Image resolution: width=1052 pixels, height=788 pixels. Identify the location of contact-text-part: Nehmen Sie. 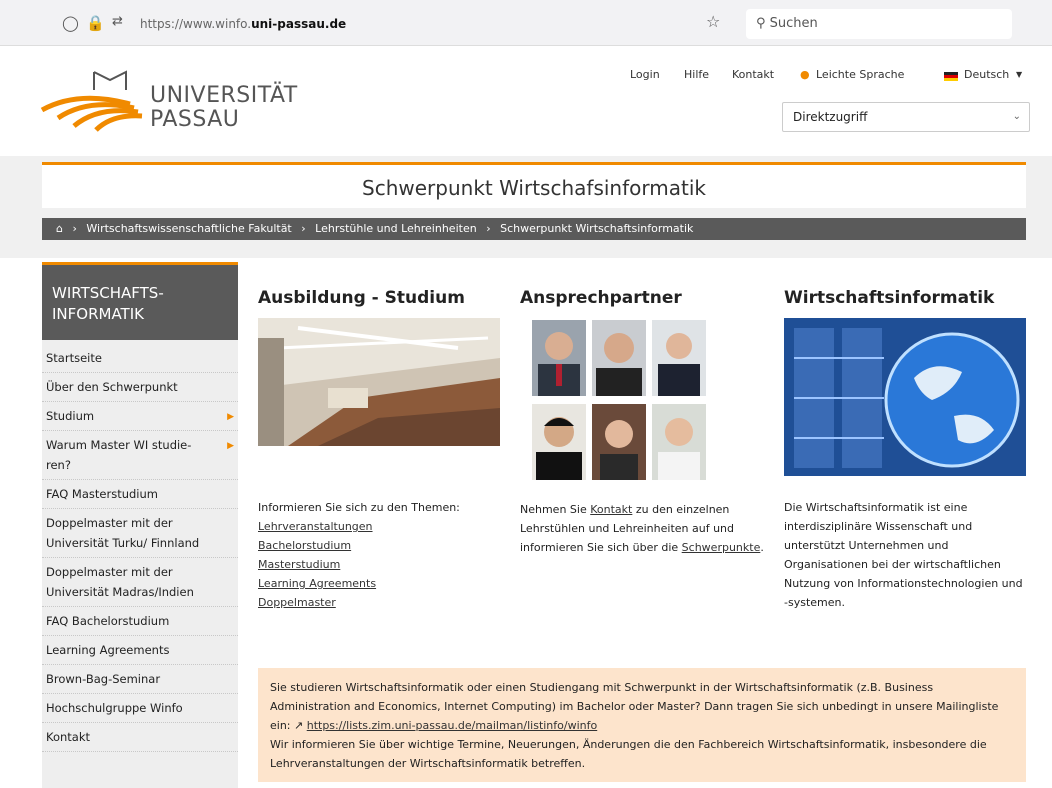
(555, 509).